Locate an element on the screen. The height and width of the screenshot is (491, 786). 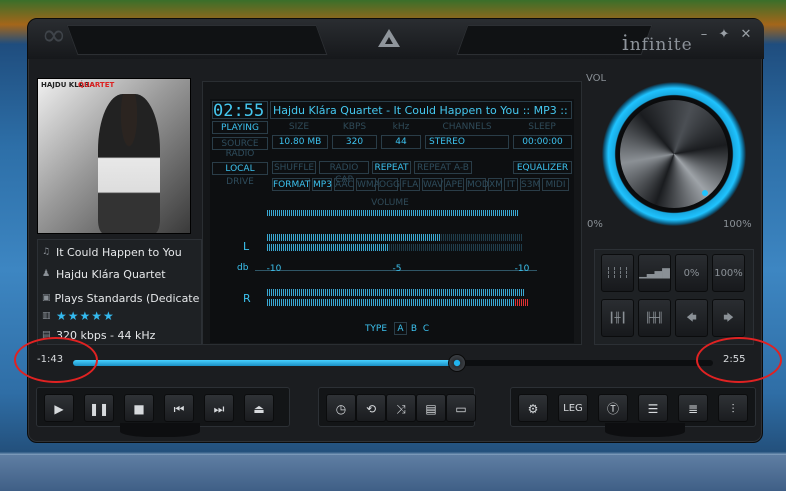
repeat-toggle-button: ⟲ is located at coordinates (371, 408).